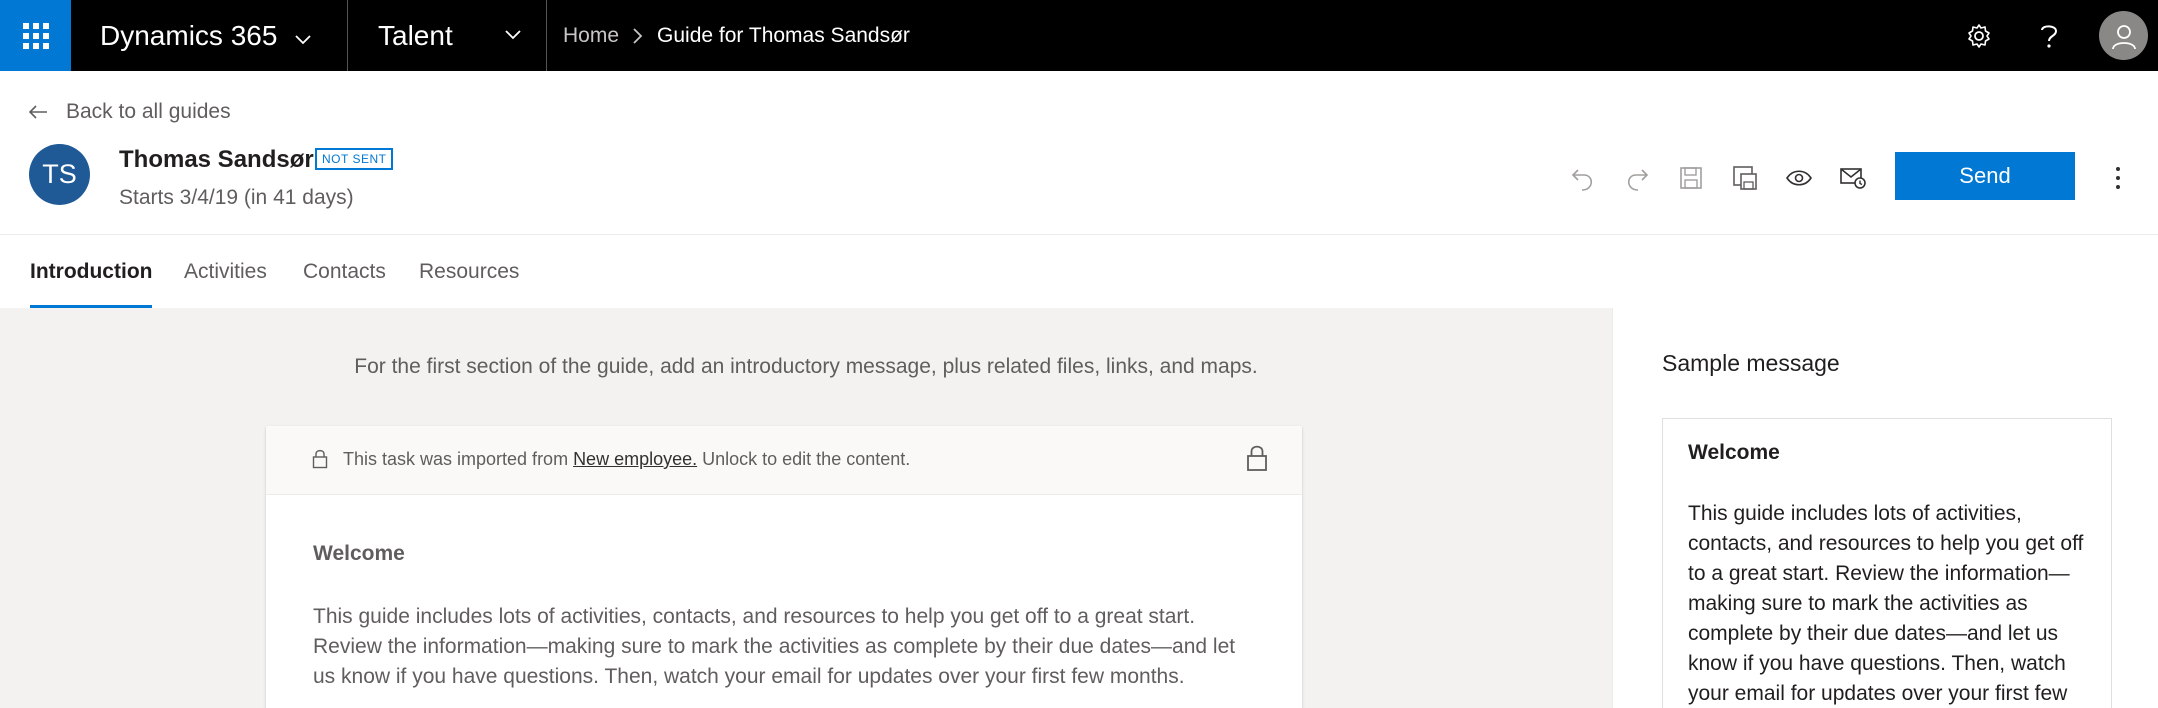  What do you see at coordinates (804, 459) in the screenshot?
I see `banner-suffix: Unlock to edit the content.` at bounding box center [804, 459].